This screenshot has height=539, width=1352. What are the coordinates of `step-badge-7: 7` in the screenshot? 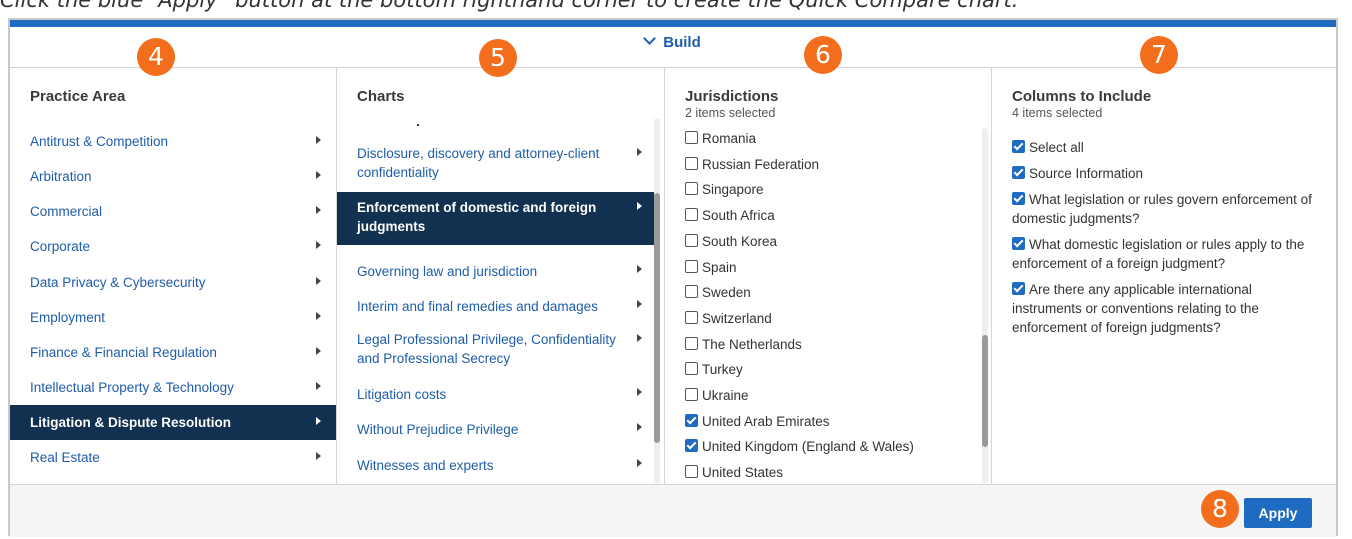 It's located at (1159, 55).